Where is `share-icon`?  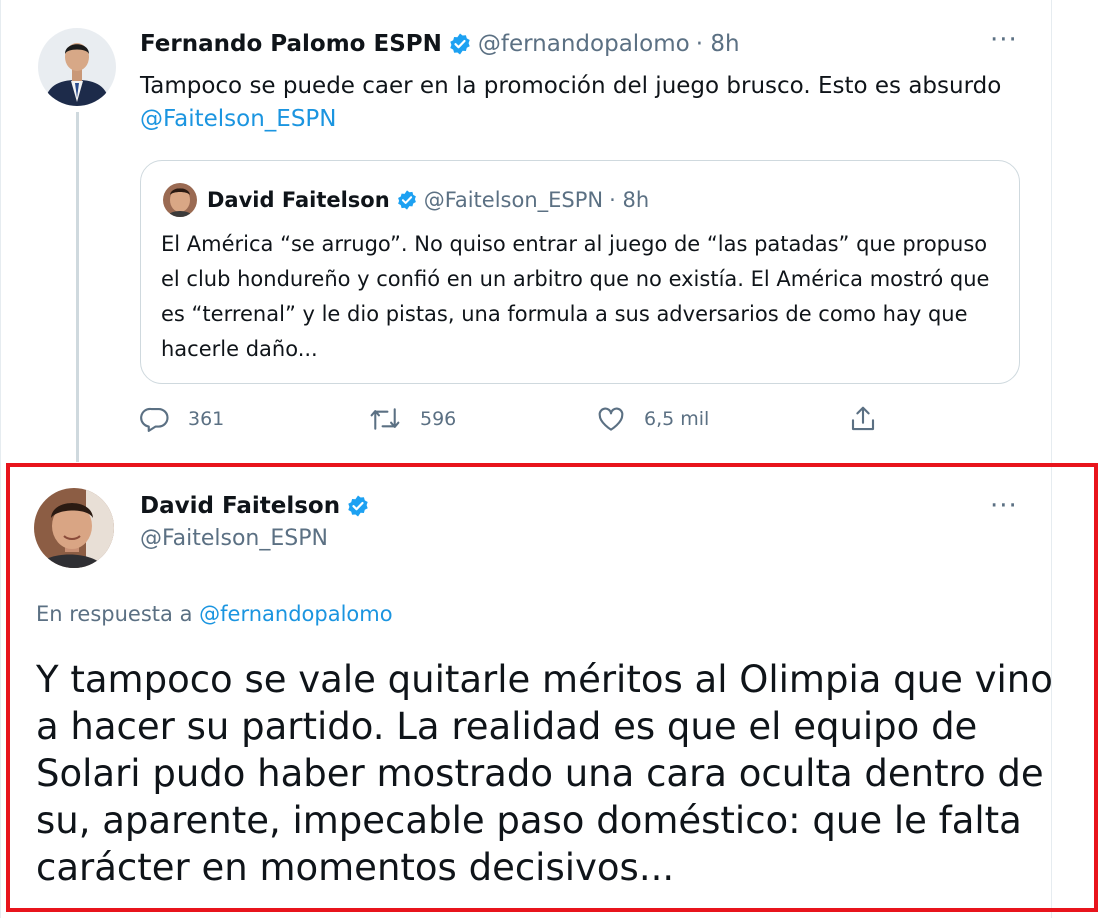 share-icon is located at coordinates (872, 419).